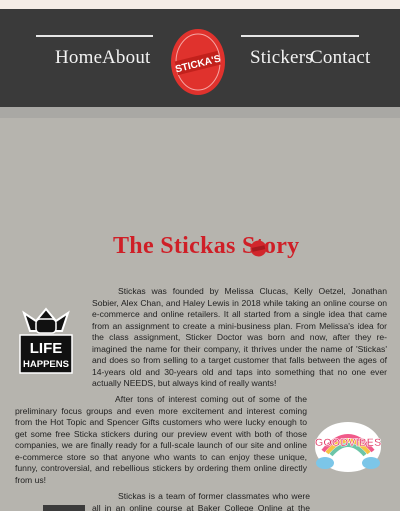 The width and height of the screenshot is (400, 511). Describe the element at coordinates (126, 58) in the screenshot. I see `nav-link-about: About` at that location.